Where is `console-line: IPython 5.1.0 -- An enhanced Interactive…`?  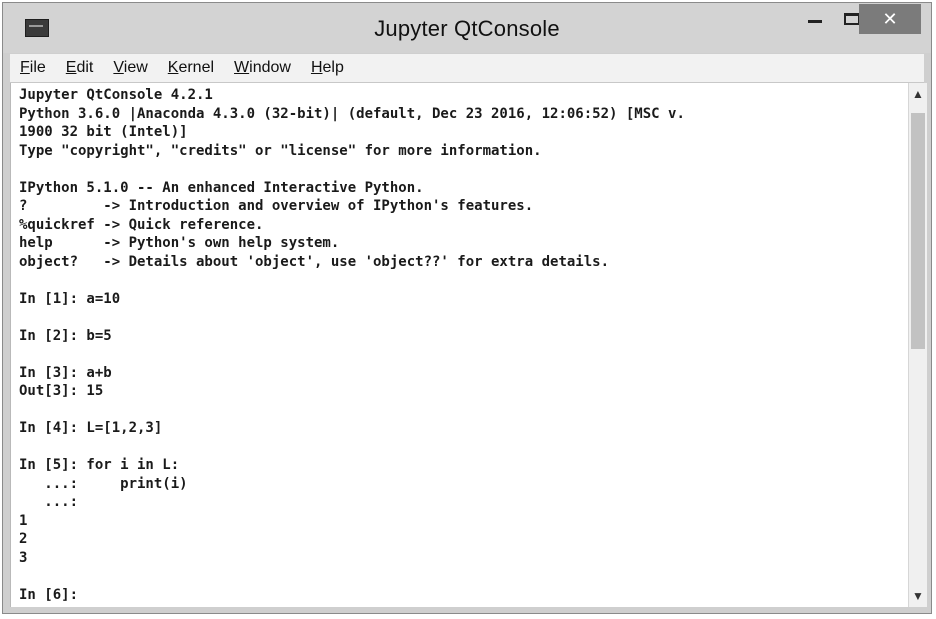
console-line: IPython 5.1.0 -- An enhanced Interactive… is located at coordinates (221, 187).